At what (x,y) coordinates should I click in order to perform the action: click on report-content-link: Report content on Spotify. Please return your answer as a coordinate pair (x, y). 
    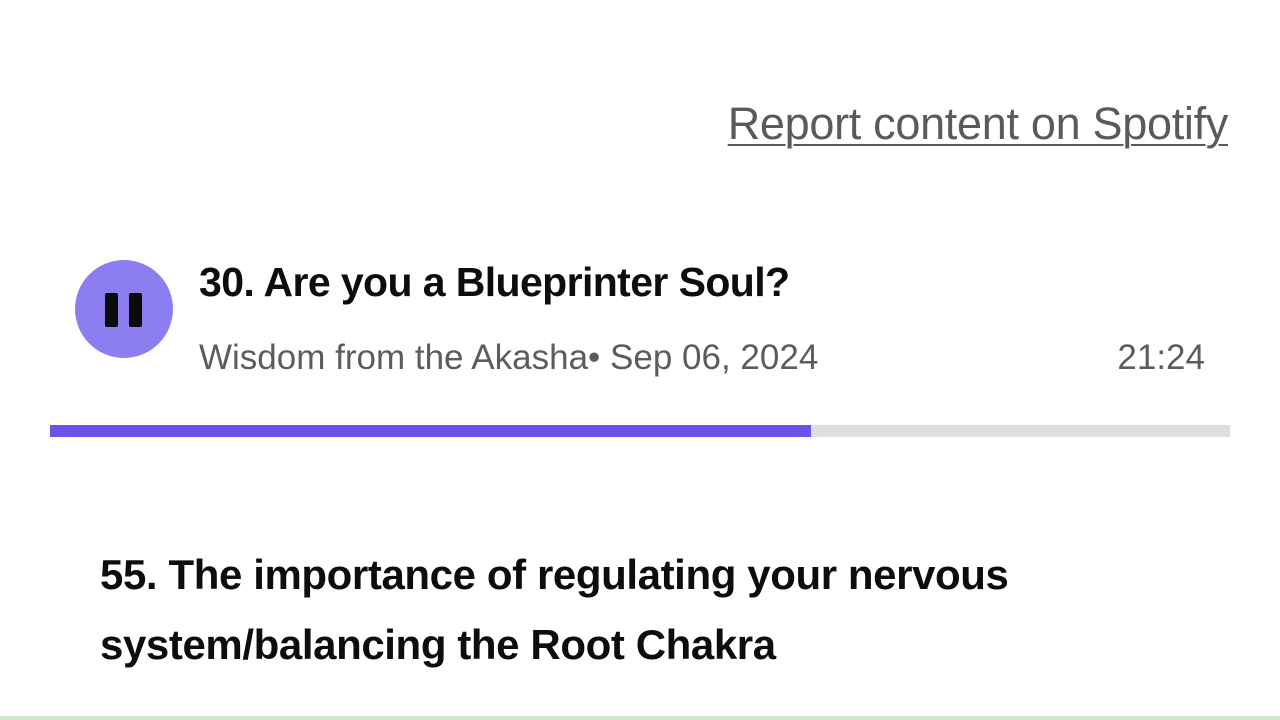
    Looking at the image, I should click on (978, 124).